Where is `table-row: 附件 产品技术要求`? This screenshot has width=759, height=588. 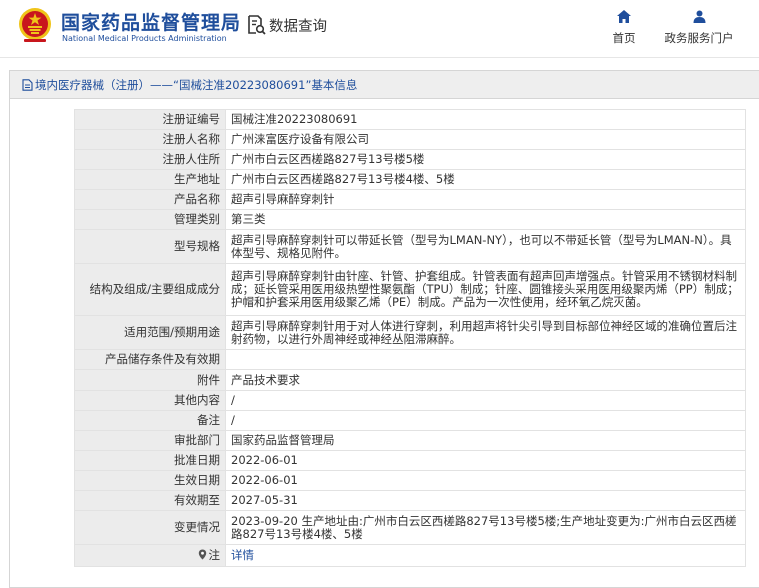
table-row: 附件 产品技术要求 is located at coordinates (410, 380).